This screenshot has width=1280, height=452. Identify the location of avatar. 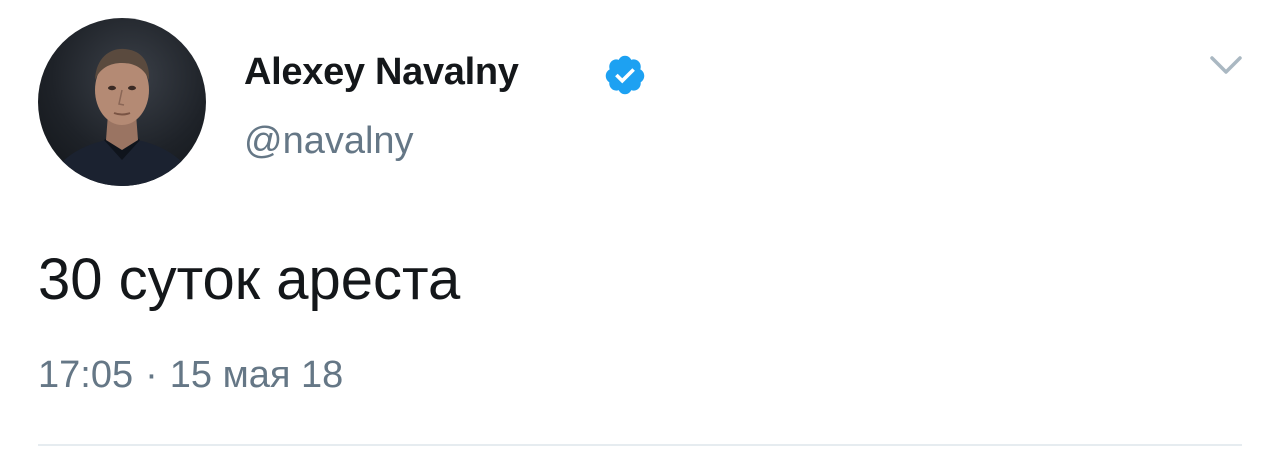
(122, 102).